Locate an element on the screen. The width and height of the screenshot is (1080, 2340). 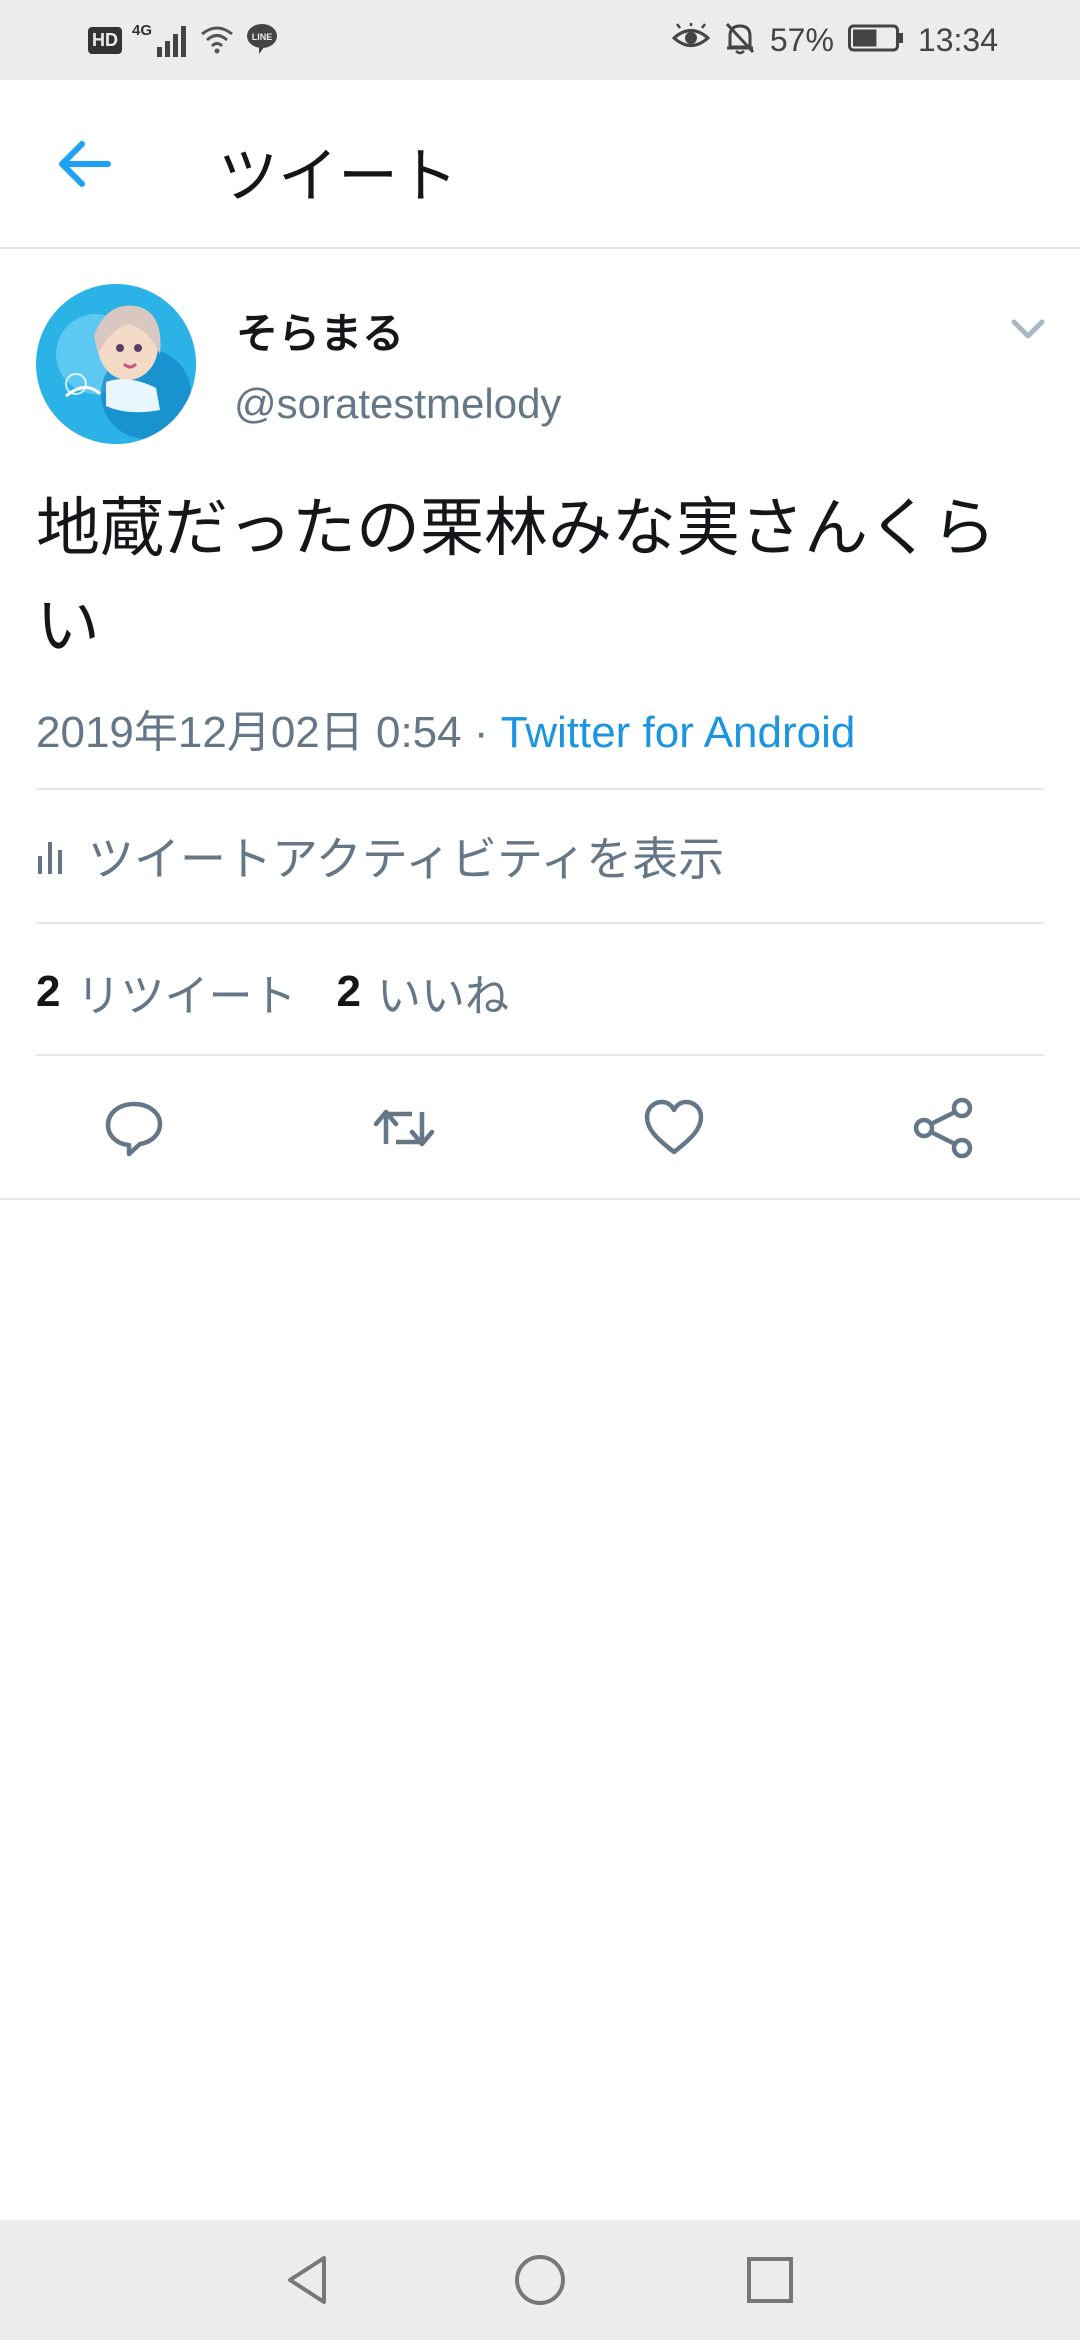
retweet-label: リツイート is located at coordinates (186, 996).